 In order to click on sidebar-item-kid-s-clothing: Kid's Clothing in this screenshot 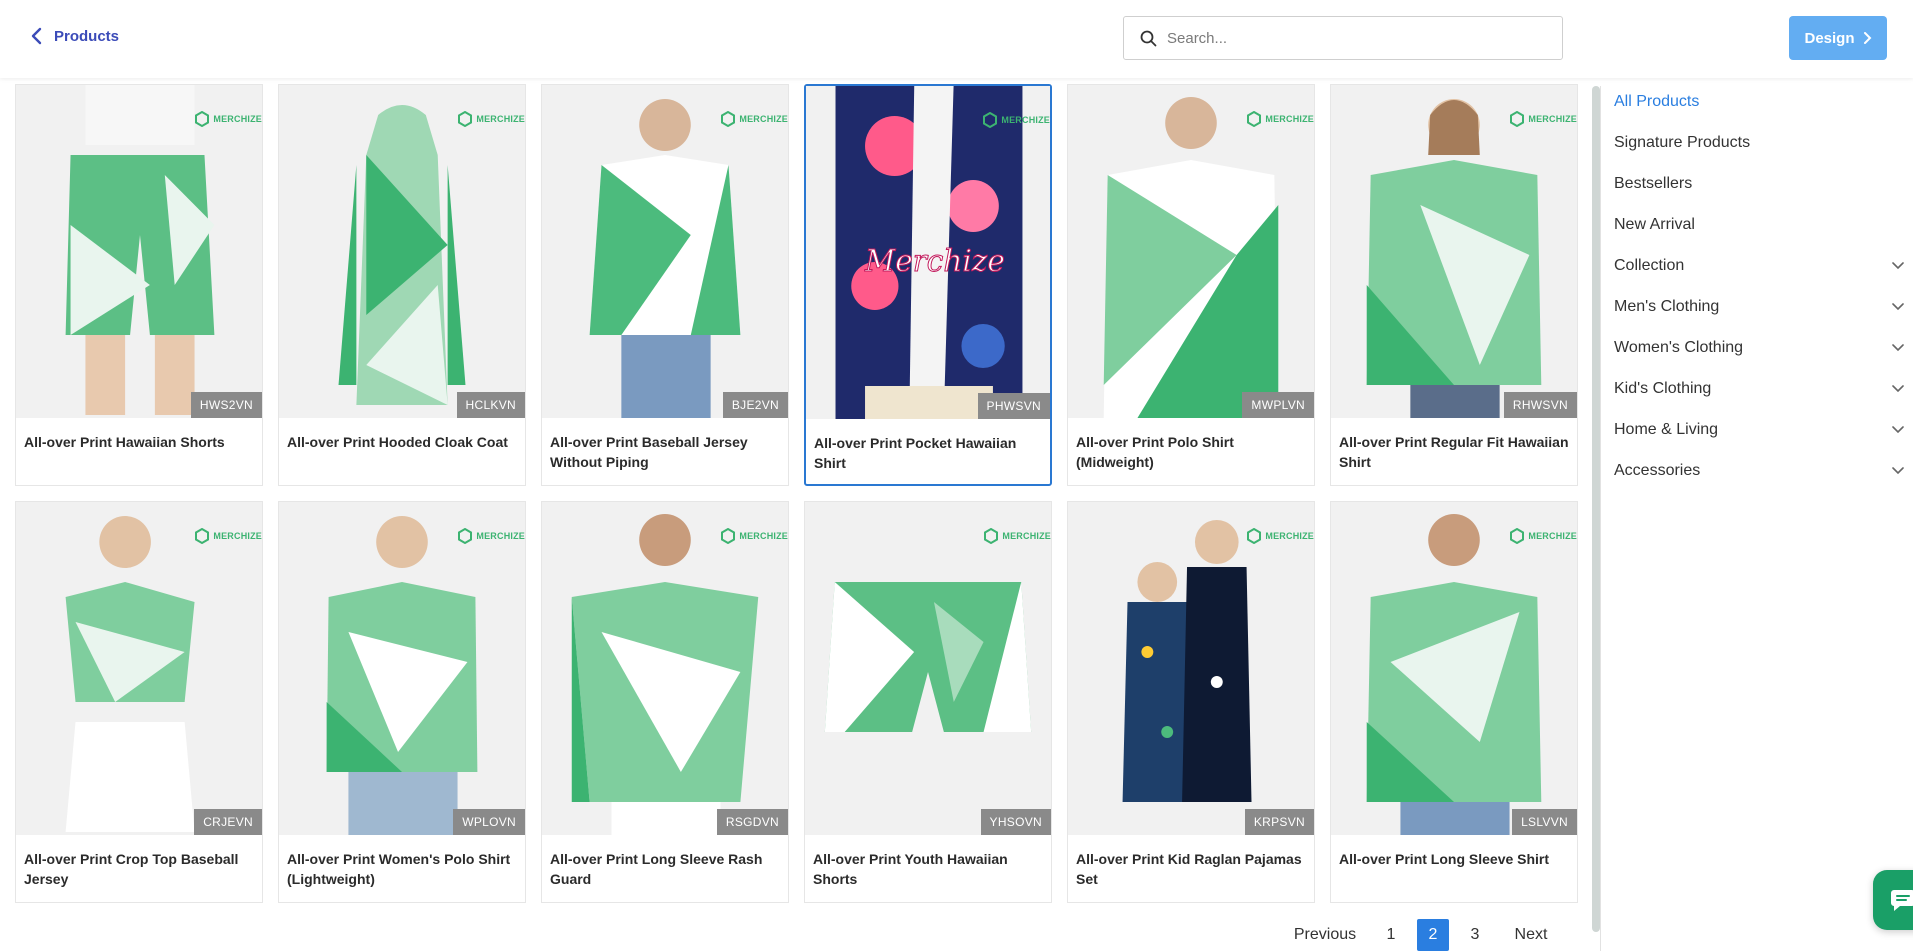, I will do `click(1759, 389)`.